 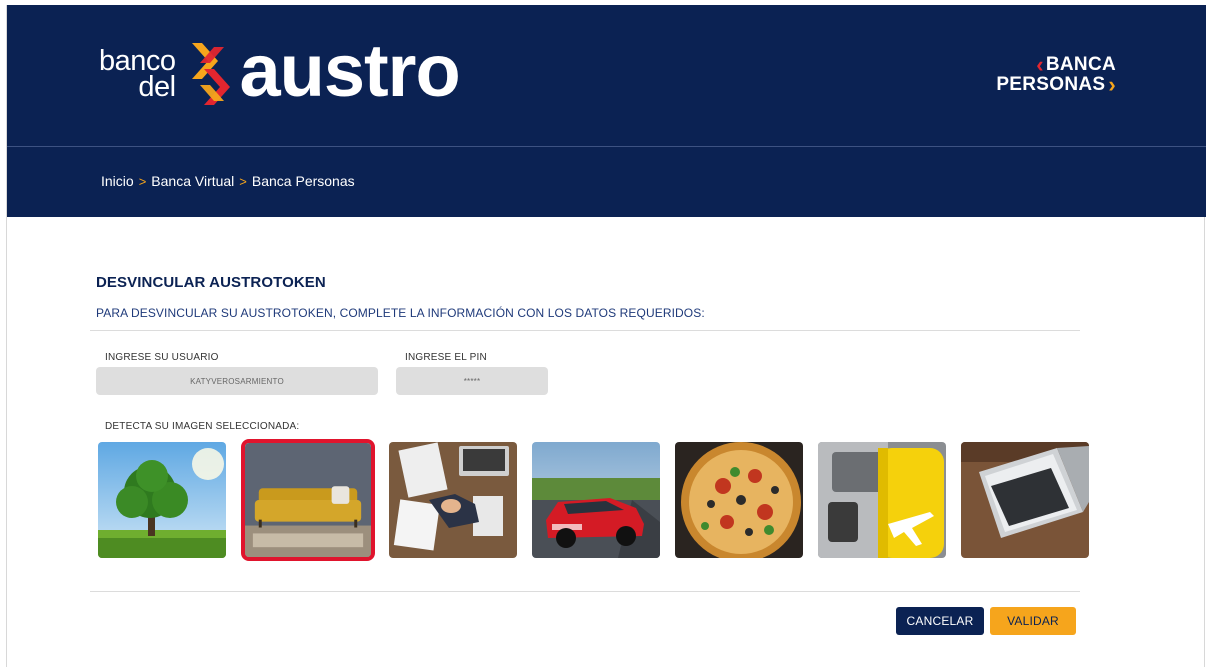 I want to click on austro-x-mark-icon, so click(x=210, y=74).